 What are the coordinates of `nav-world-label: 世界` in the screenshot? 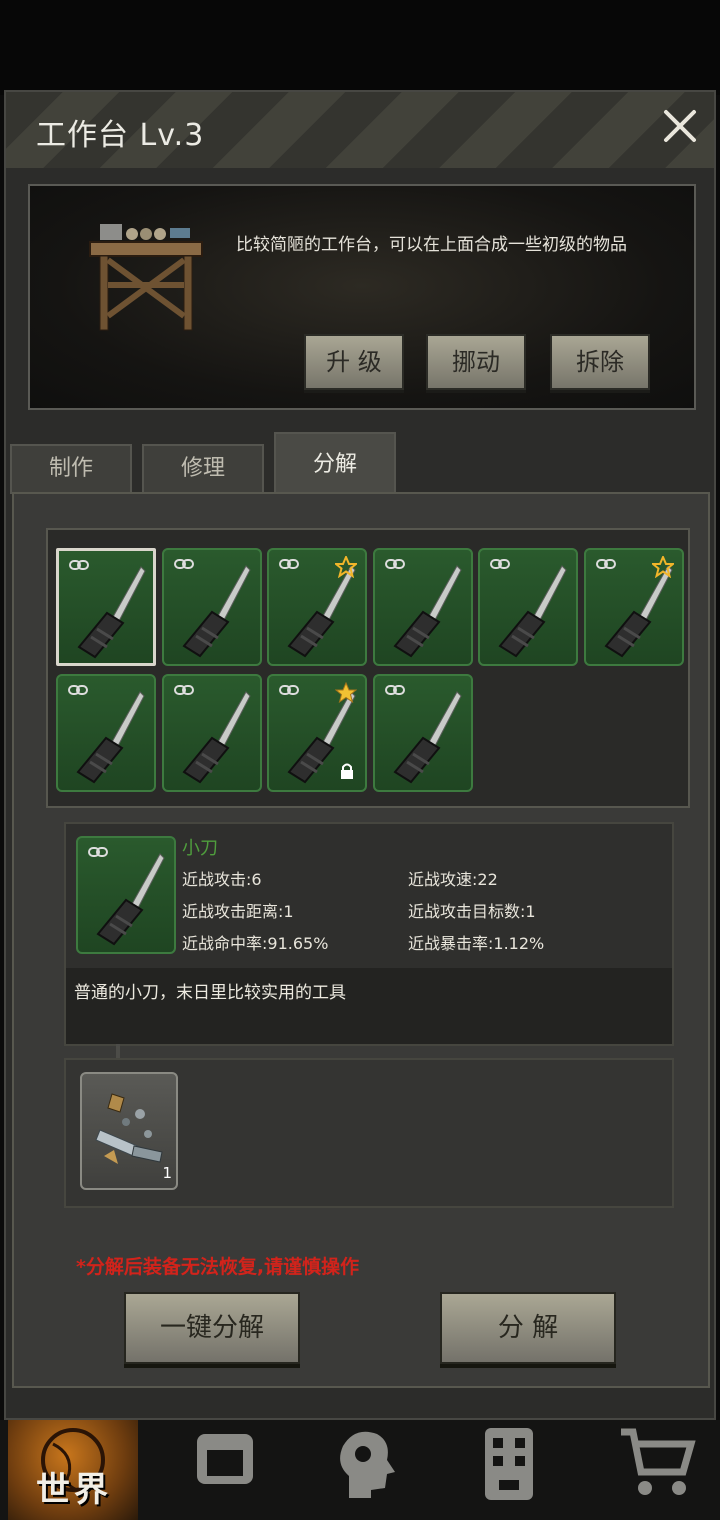 It's located at (74, 1490).